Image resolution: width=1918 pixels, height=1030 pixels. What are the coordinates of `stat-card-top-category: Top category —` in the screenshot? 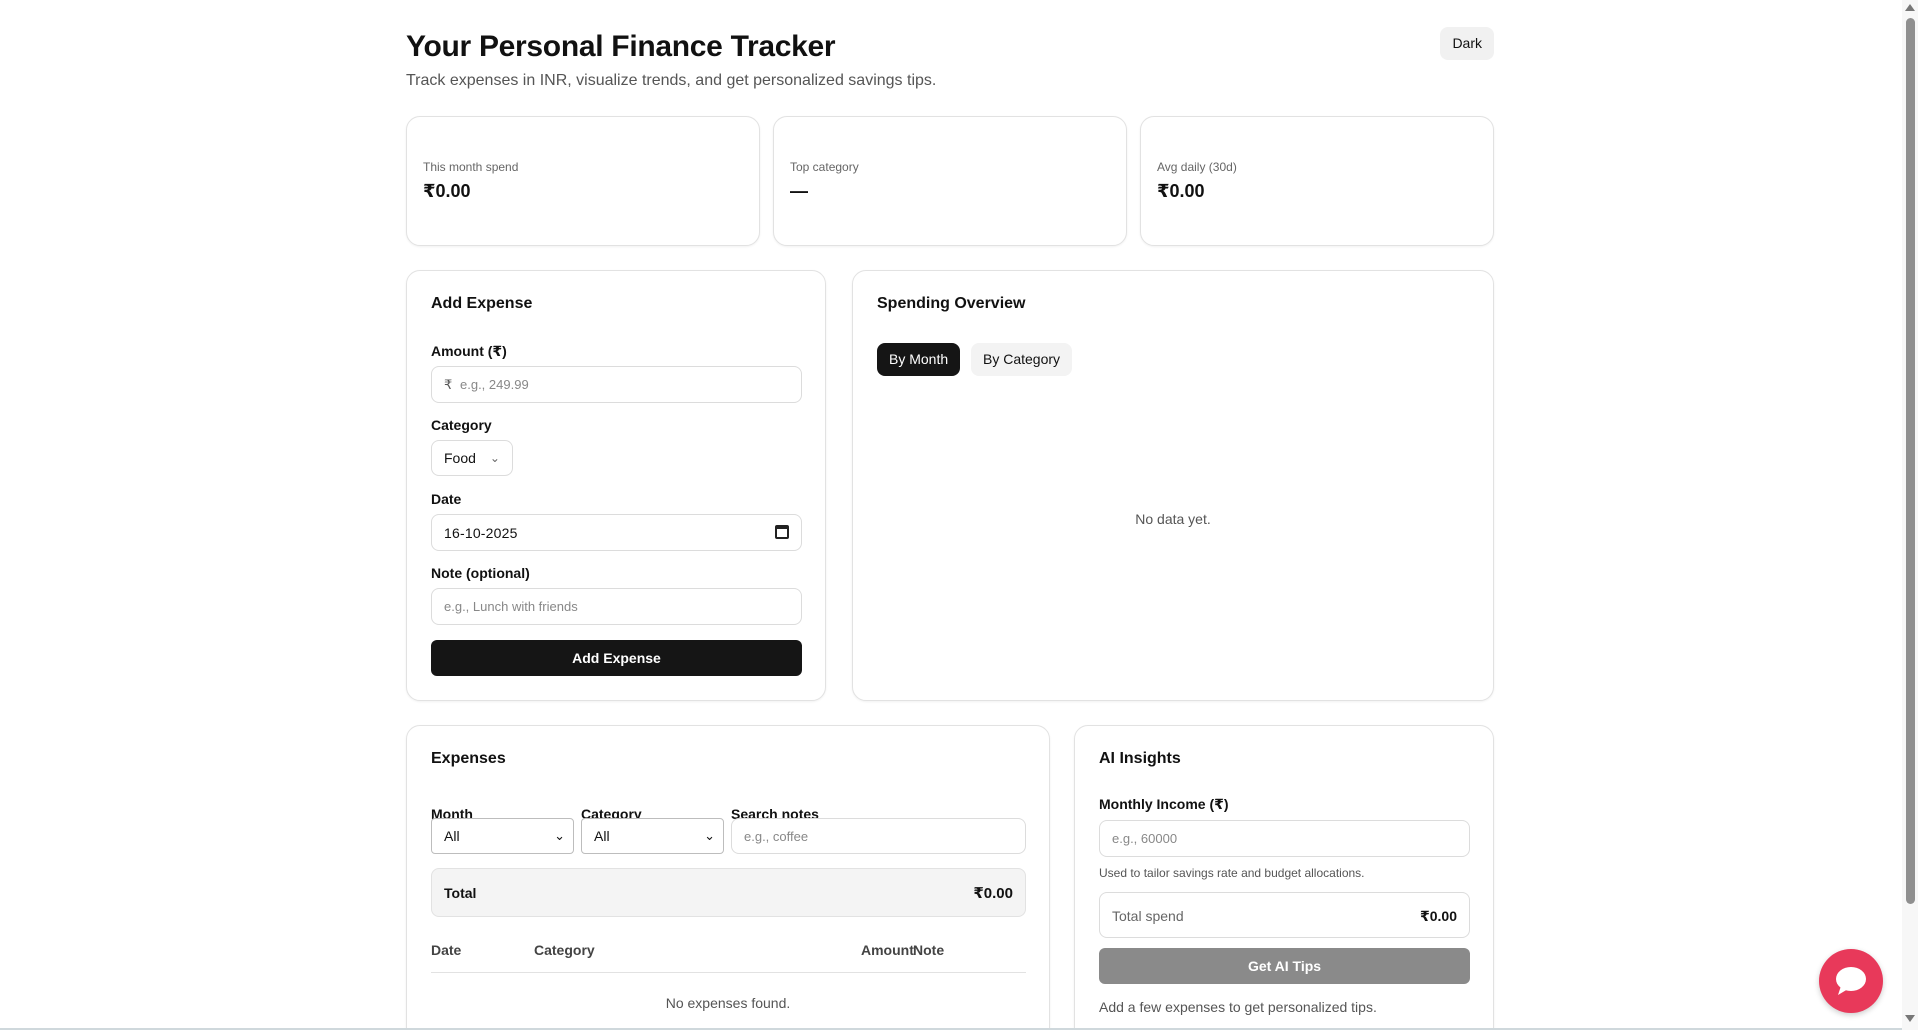 It's located at (950, 181).